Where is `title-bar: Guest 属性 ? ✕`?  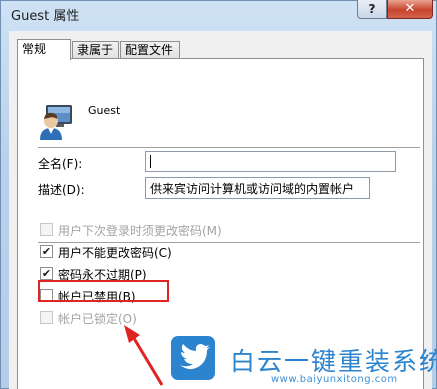
title-bar: Guest 属性 ? ✕ is located at coordinates (219, 13).